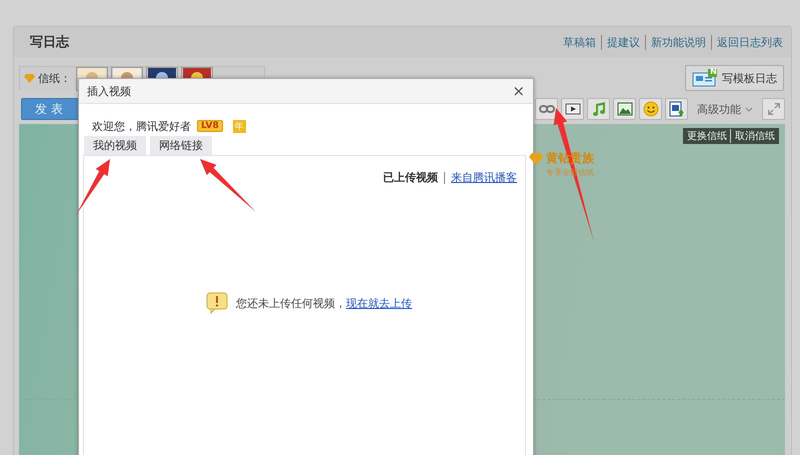 The height and width of the screenshot is (455, 800). What do you see at coordinates (239, 126) in the screenshot?
I see `year-badge: 年` at bounding box center [239, 126].